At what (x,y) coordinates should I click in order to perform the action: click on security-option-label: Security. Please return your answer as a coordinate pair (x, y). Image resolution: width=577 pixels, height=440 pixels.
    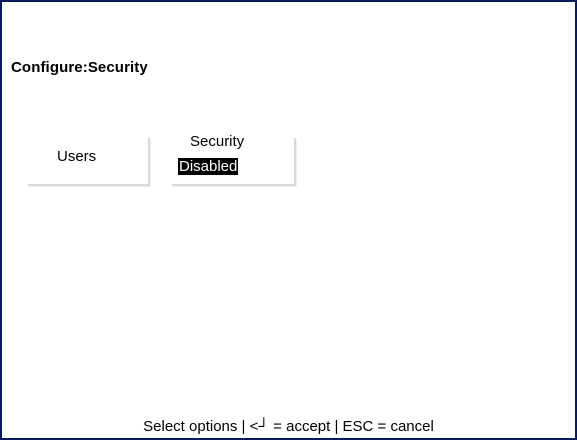
    Looking at the image, I should click on (217, 141).